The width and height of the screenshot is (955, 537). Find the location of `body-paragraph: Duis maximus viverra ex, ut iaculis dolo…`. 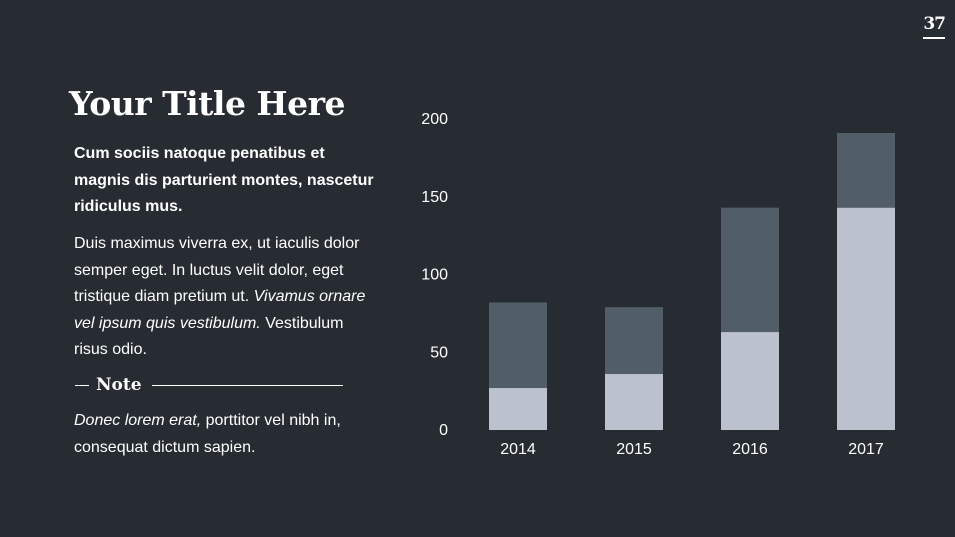

body-paragraph: Duis maximus viverra ex, ut iaculis dolo… is located at coordinates (224, 297).